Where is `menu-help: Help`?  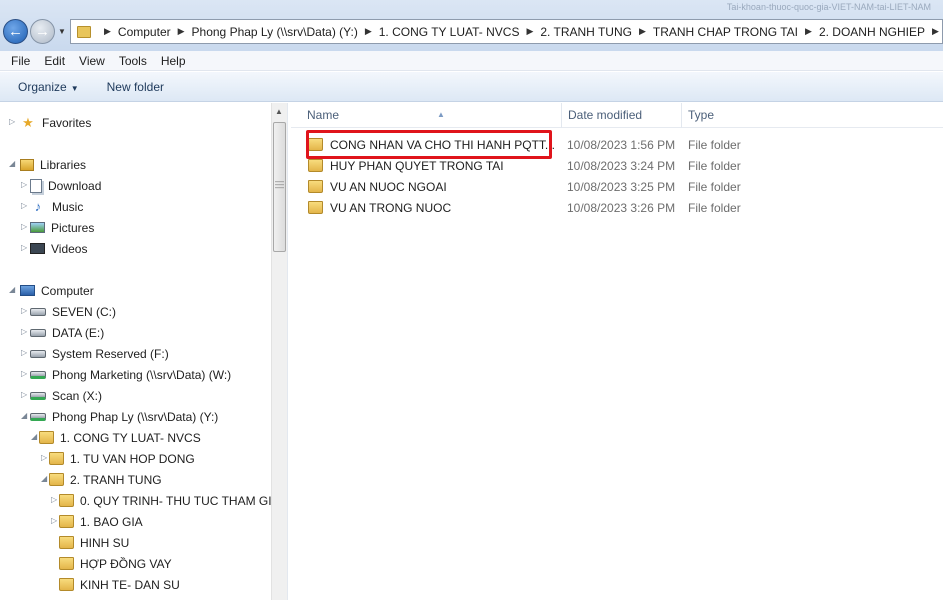
menu-help: Help is located at coordinates (173, 61).